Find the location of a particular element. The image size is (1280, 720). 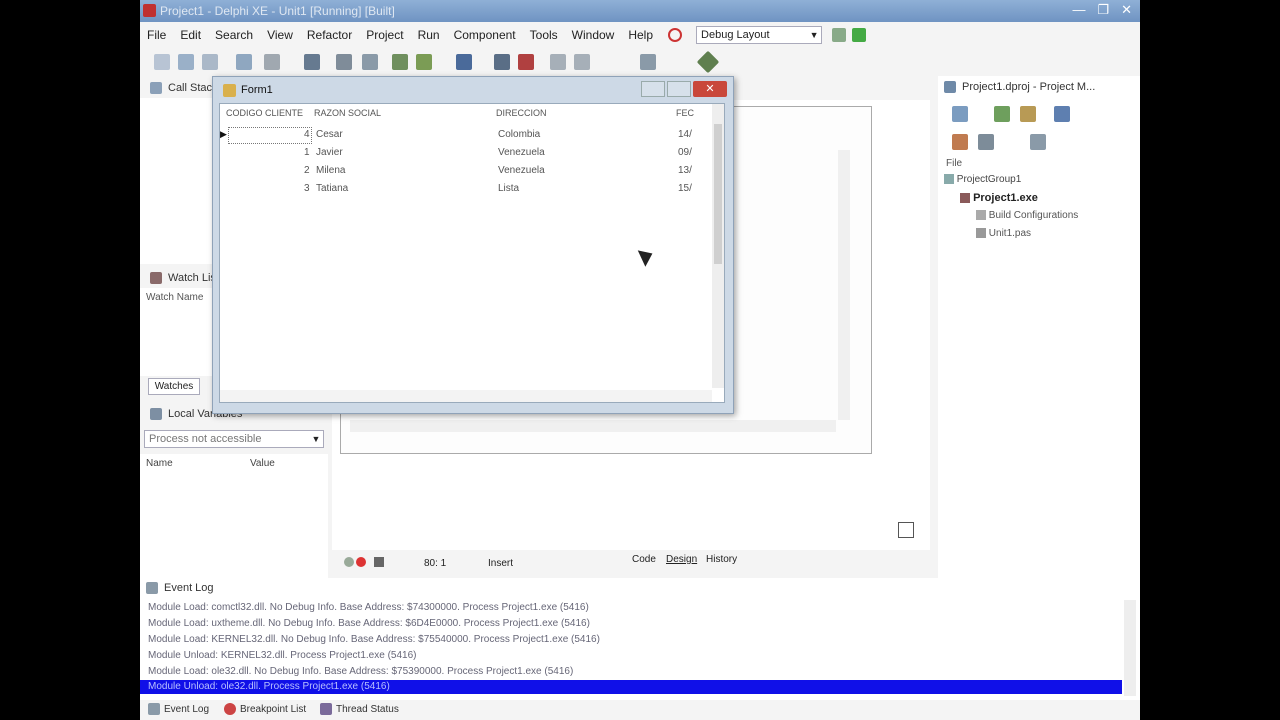

cell-direccion: Colombia is located at coordinates (519, 134).